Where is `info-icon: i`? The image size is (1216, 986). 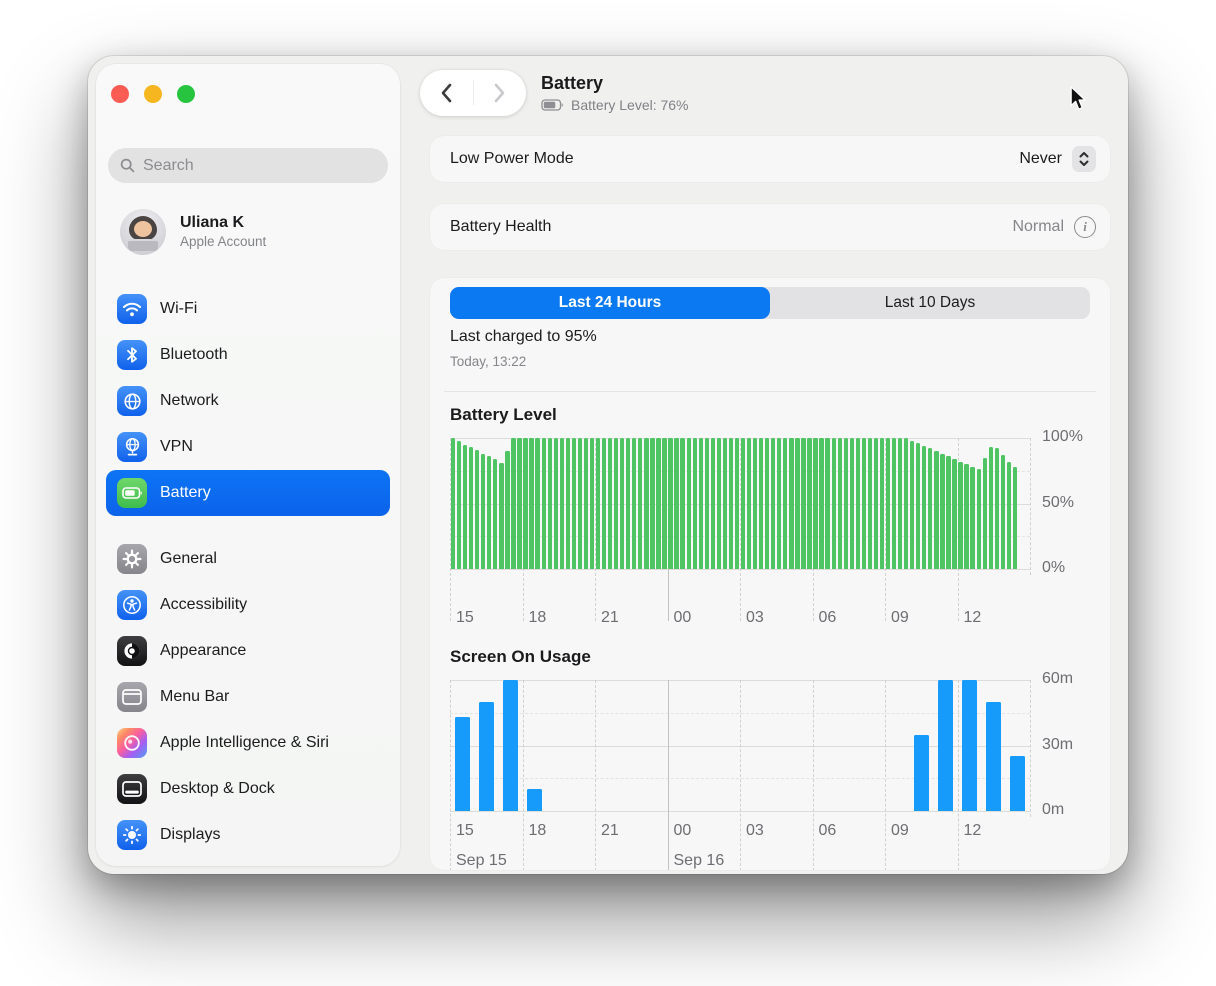 info-icon: i is located at coordinates (1085, 227).